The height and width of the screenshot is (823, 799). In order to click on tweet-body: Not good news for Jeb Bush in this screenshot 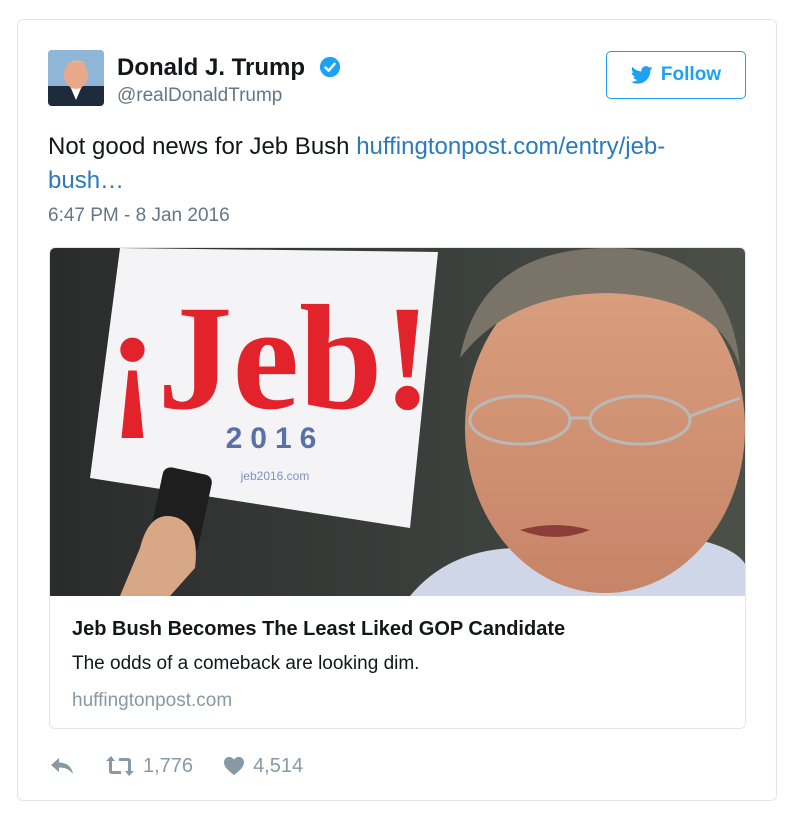, I will do `click(202, 146)`.